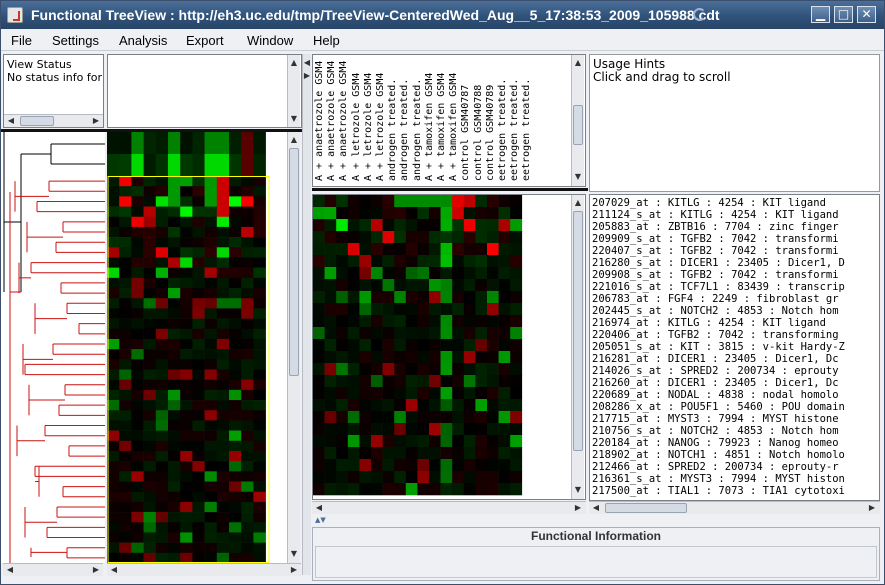  What do you see at coordinates (734, 299) in the screenshot?
I see `gene-list-item: 206783_at : FGF4 : 2249 : fibroblast gr` at bounding box center [734, 299].